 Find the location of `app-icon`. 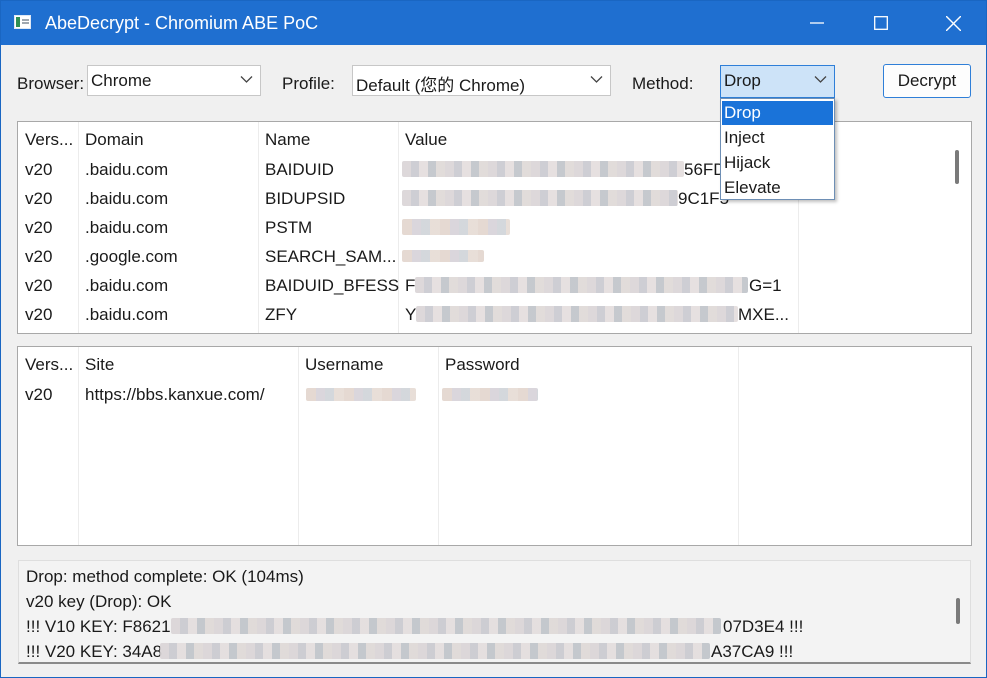

app-icon is located at coordinates (22, 22).